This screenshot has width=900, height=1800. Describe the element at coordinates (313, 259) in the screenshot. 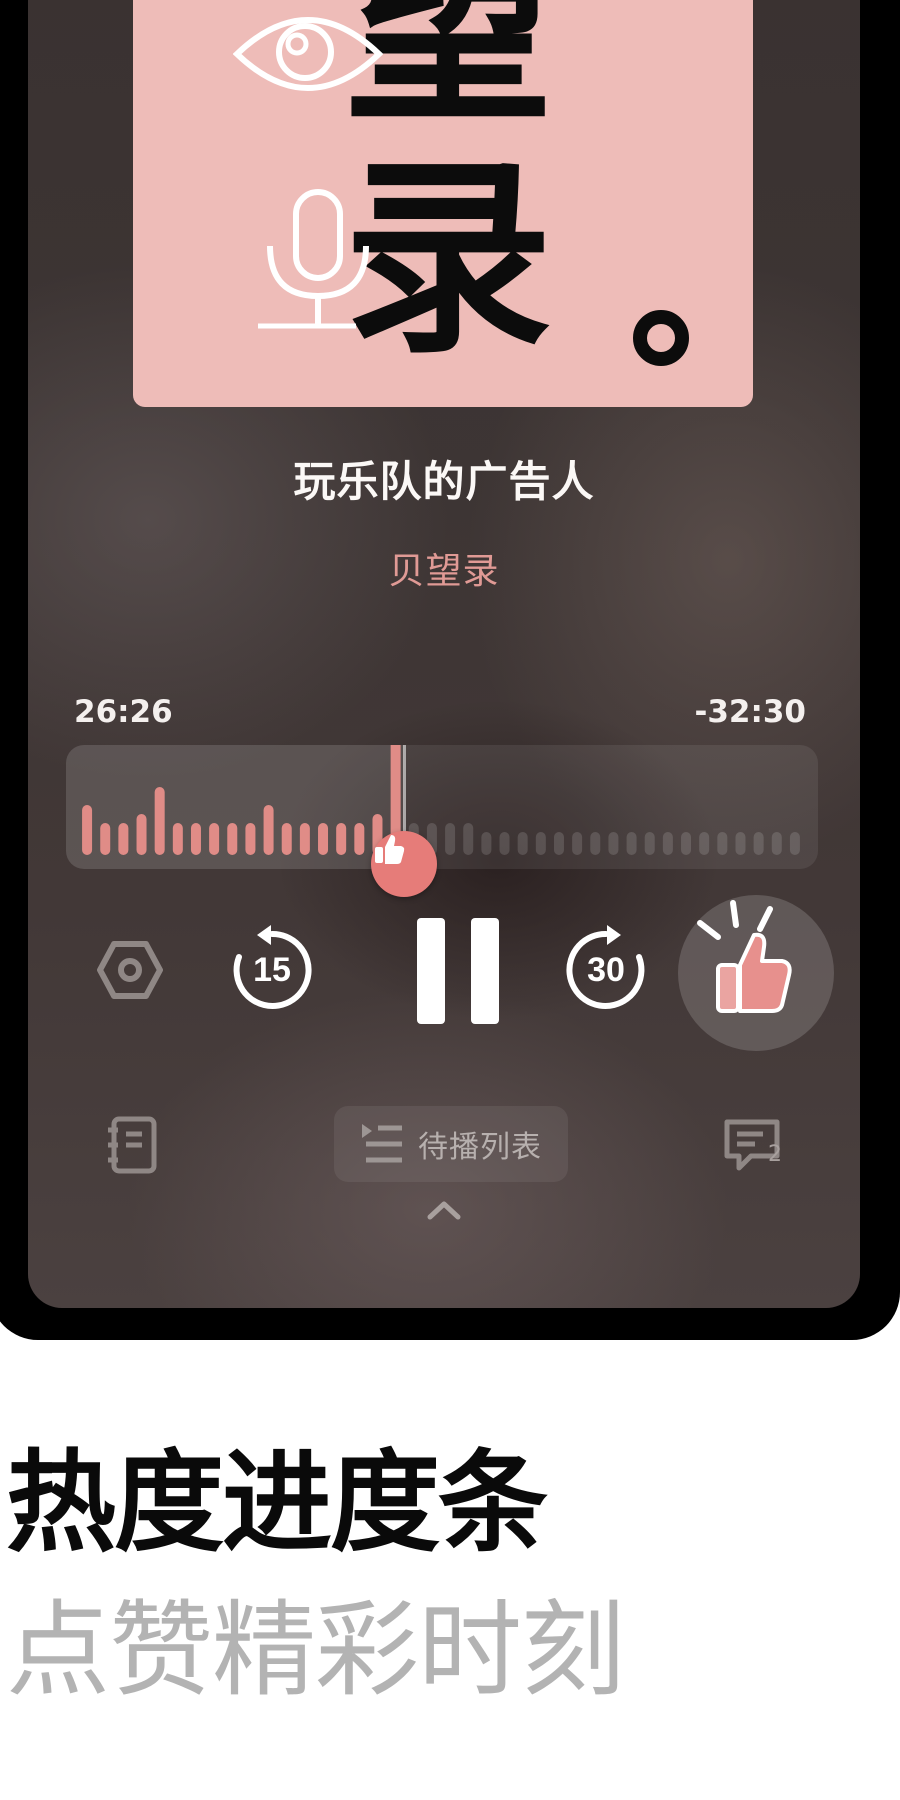

I see `microphone-icon` at that location.